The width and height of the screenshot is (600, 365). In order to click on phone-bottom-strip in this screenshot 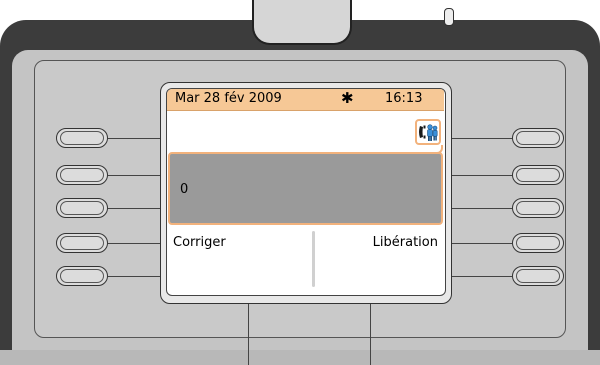, I will do `click(300, 357)`.